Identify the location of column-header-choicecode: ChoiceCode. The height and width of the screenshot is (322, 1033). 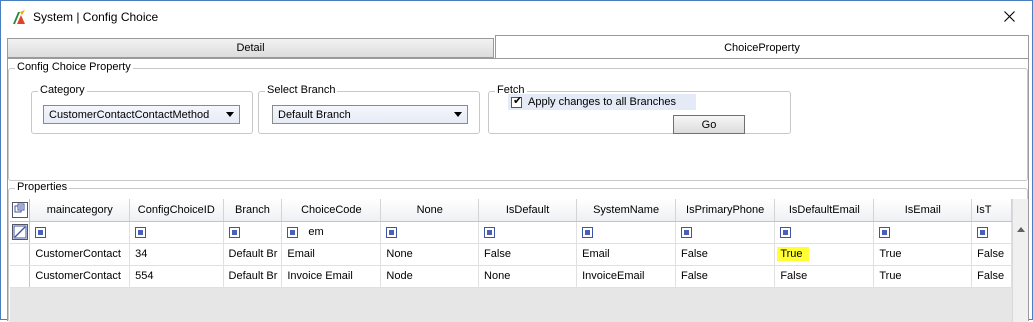
(331, 210).